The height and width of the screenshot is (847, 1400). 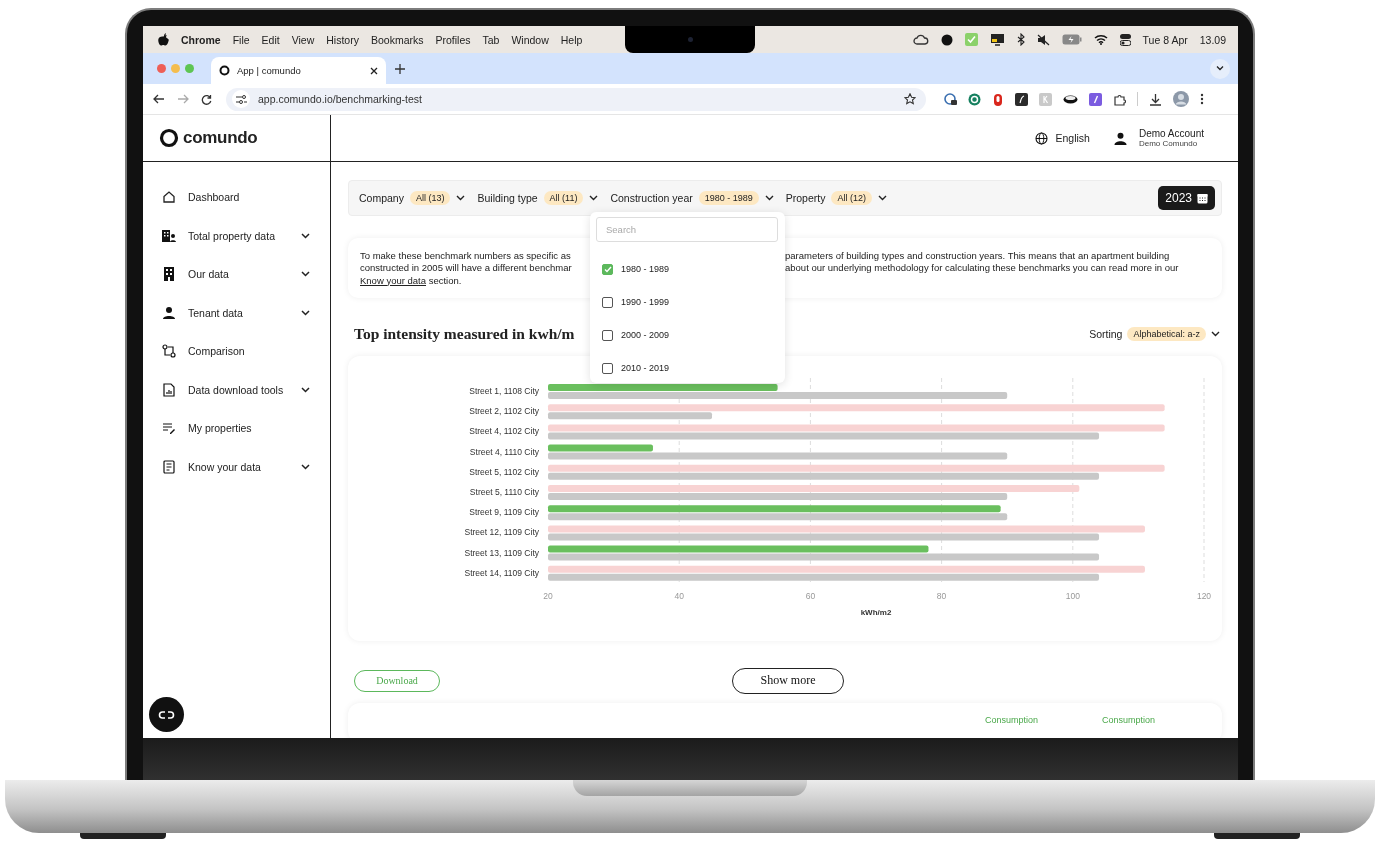 What do you see at coordinates (397, 39) in the screenshot?
I see `menu-item: Bookmarks` at bounding box center [397, 39].